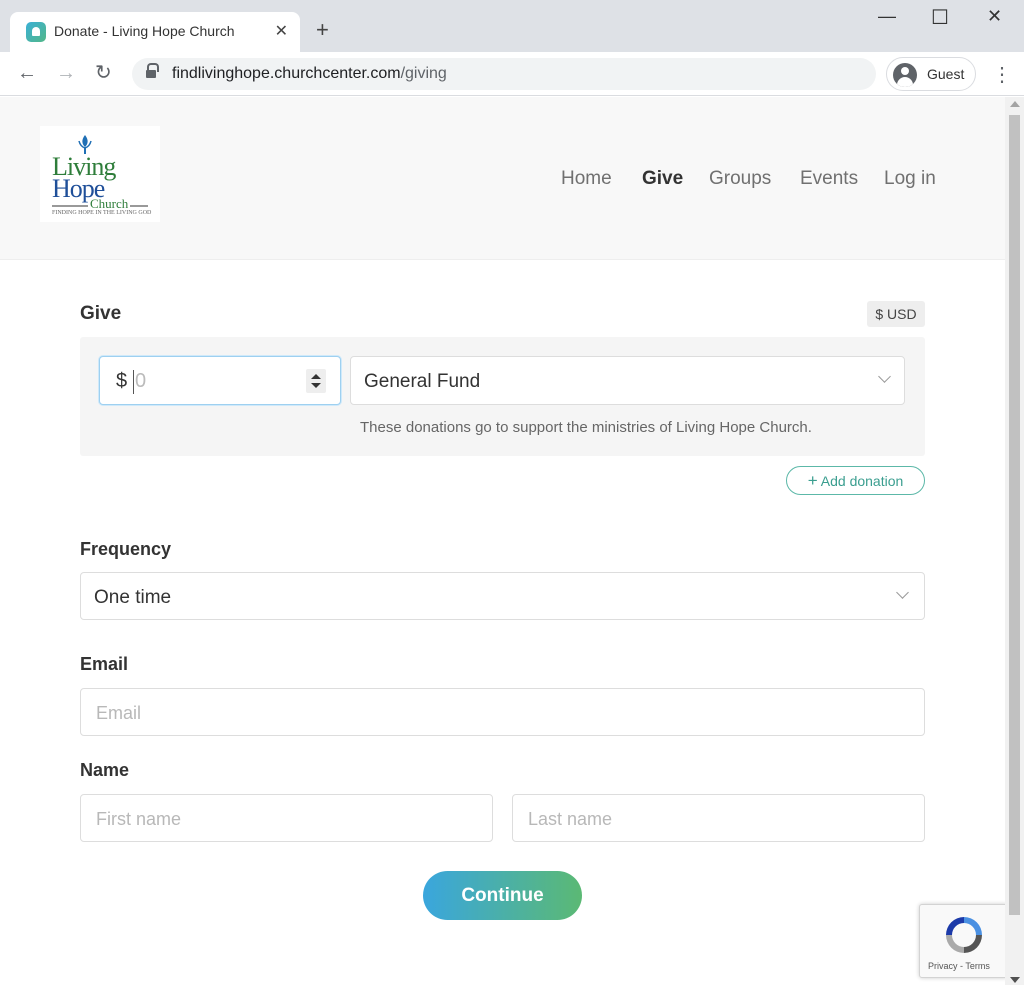 This screenshot has height=985, width=1024. I want to click on first-name-field: First name, so click(286, 818).